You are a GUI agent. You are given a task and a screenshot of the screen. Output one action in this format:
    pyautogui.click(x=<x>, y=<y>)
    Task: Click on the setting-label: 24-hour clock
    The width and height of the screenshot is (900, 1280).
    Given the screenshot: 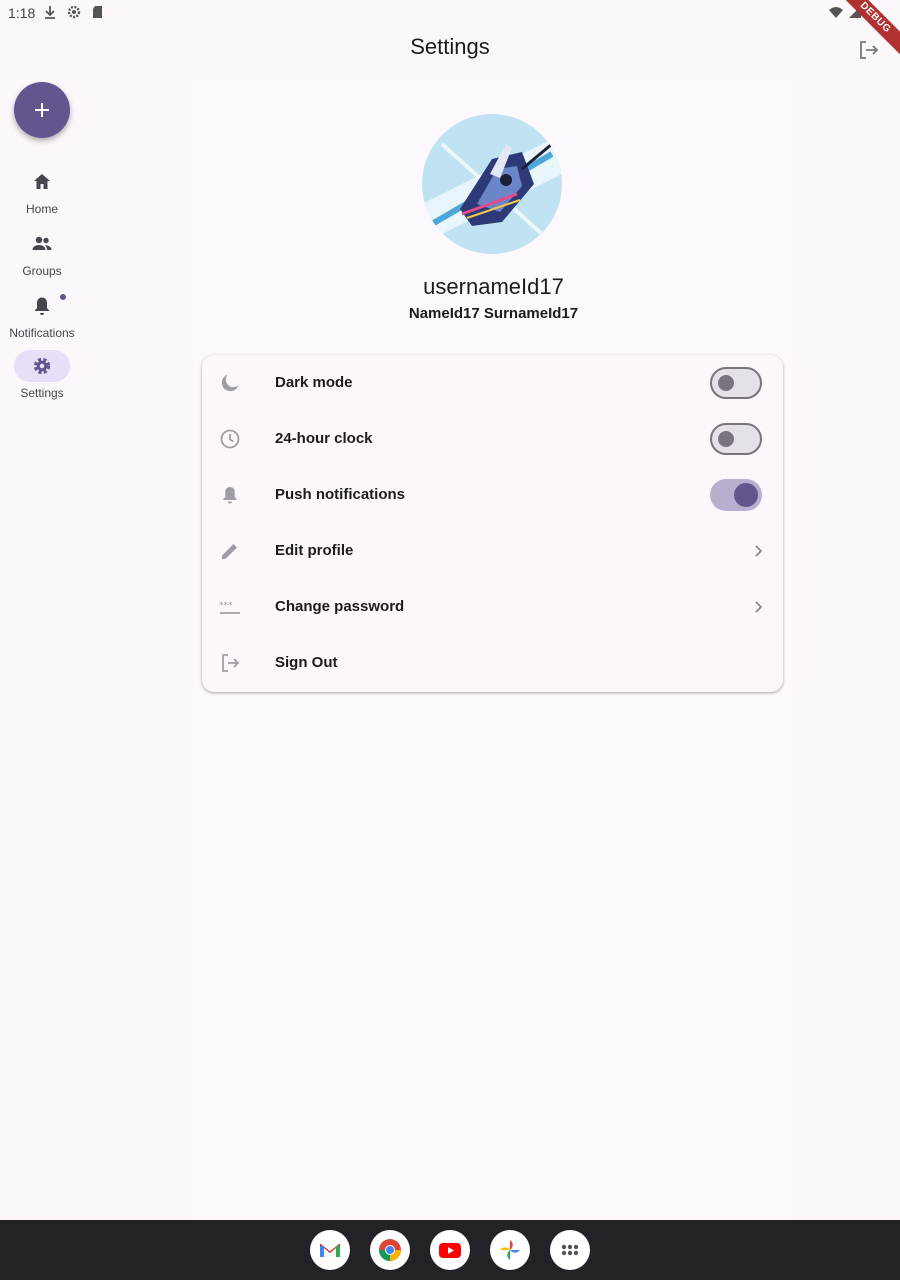 What is the action you would take?
    pyautogui.click(x=324, y=438)
    